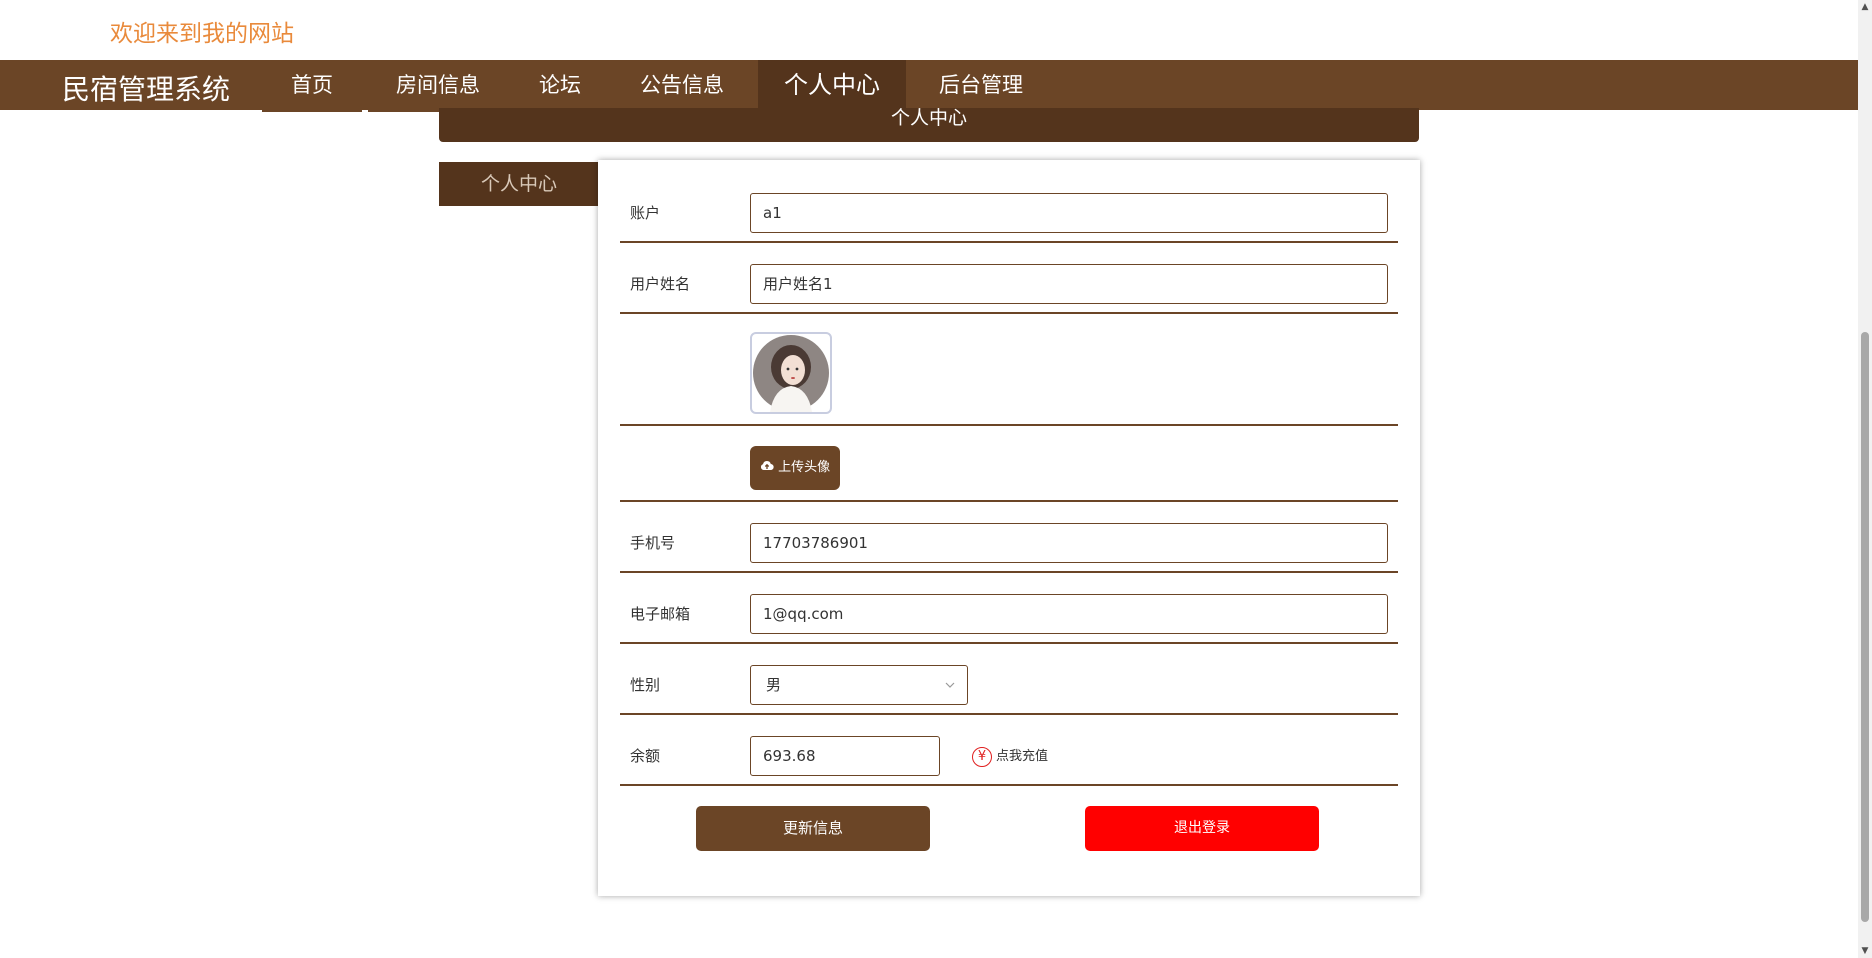 The image size is (1872, 958). I want to click on logout-button: 退出登录, so click(1202, 828).